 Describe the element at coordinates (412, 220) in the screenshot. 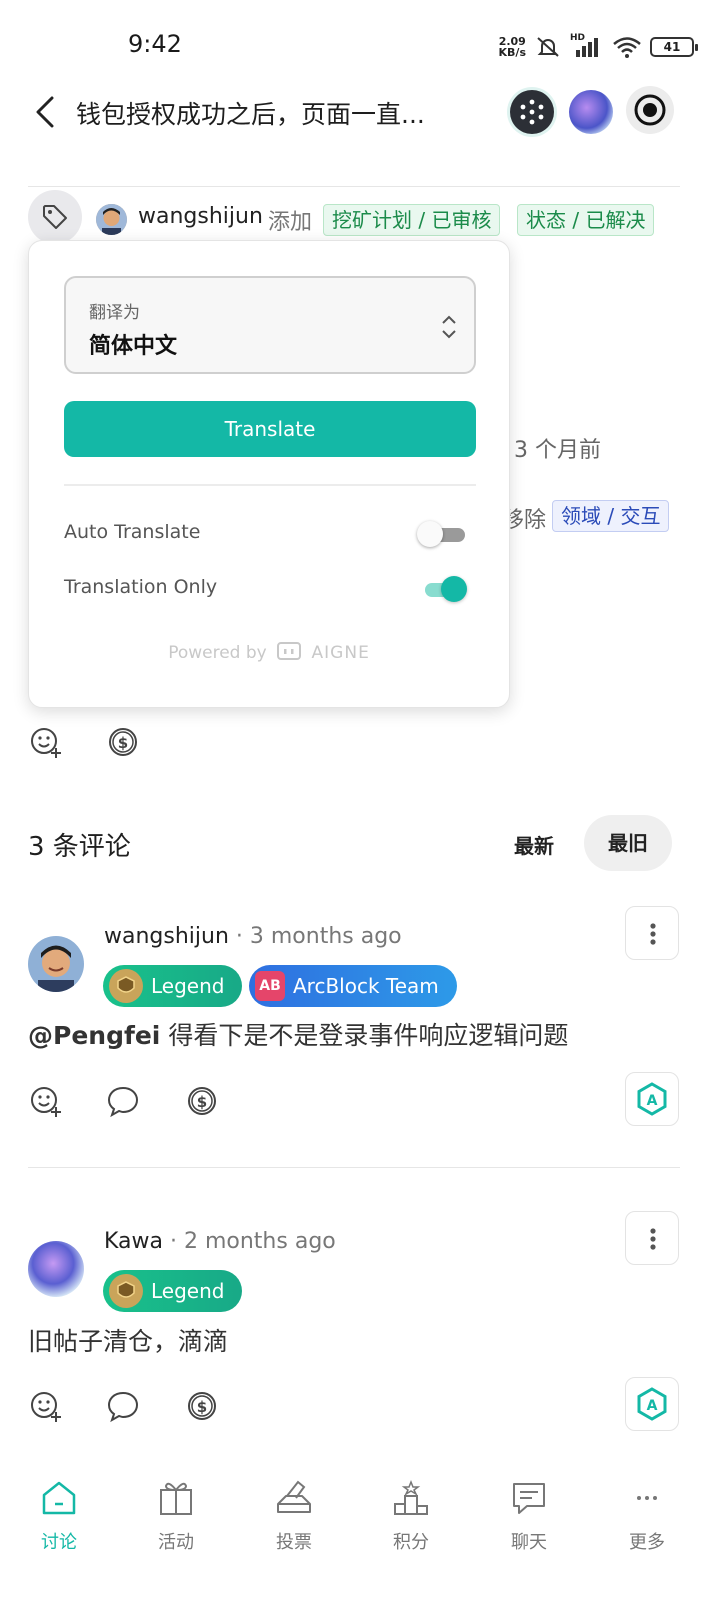

I see `tag-chip: 挖矿计划 / 已审核` at that location.